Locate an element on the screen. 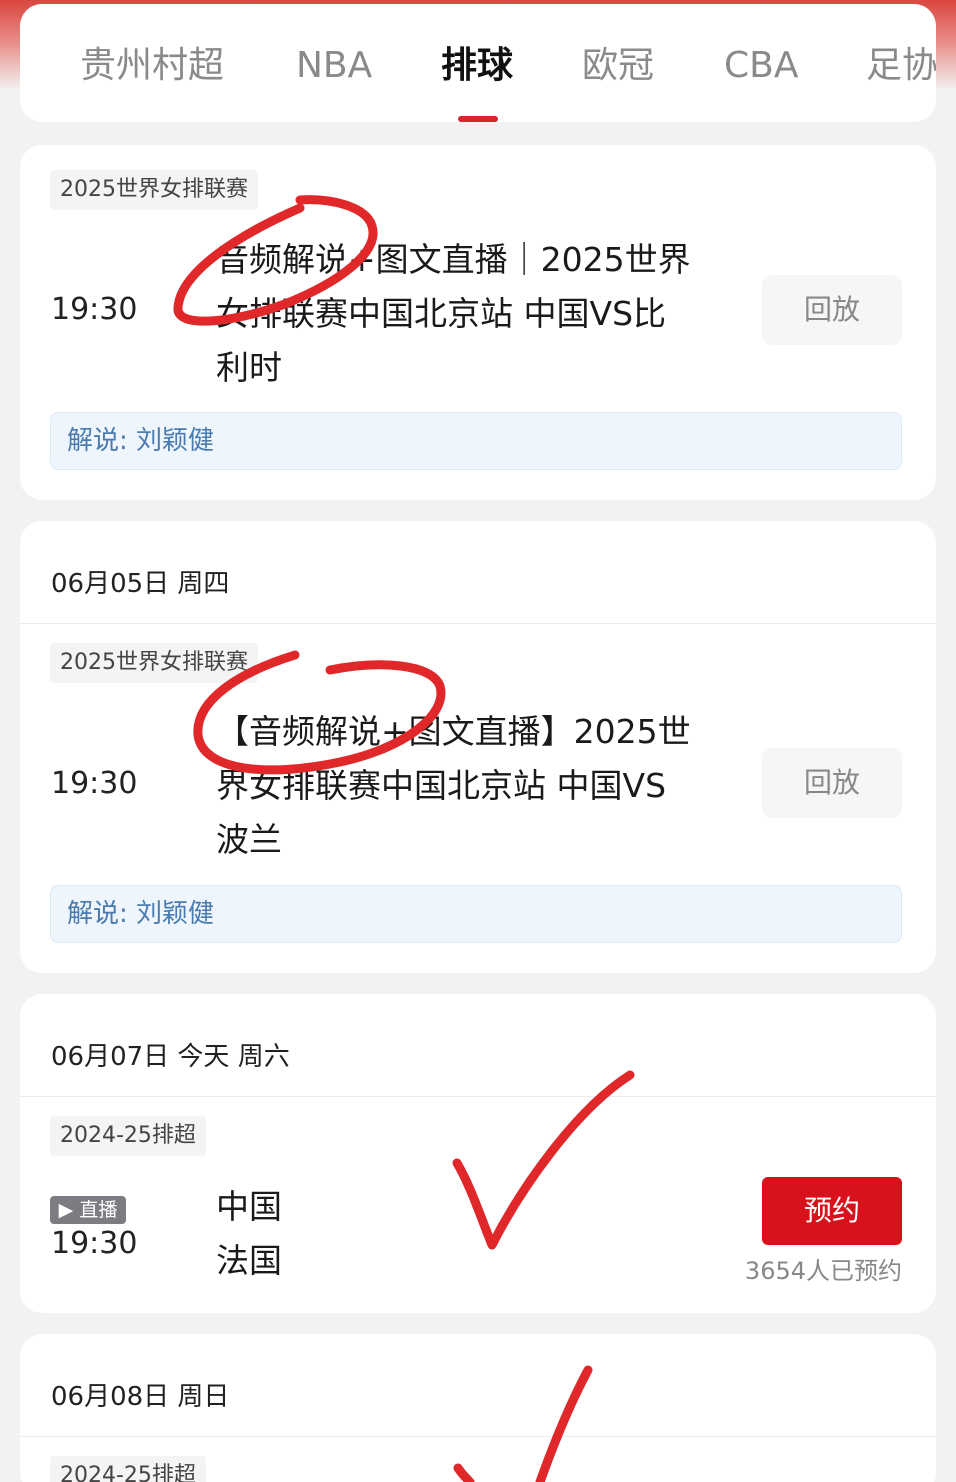  away-team: 法国 is located at coordinates (249, 1260).